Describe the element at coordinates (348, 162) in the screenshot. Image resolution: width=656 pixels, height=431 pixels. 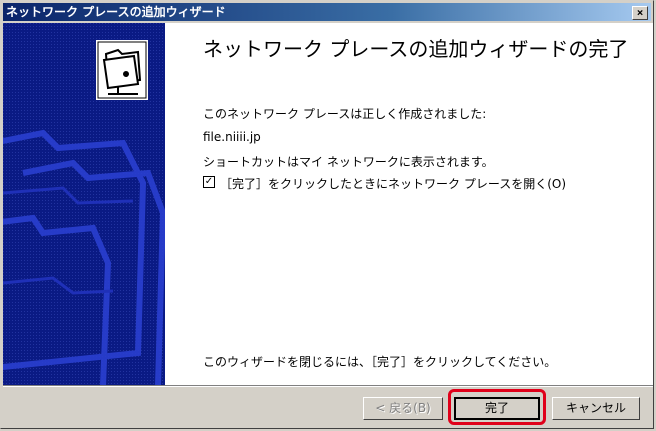
I see `shortcut-message: ショートカットはマイ ネットワークに表示されます。` at that location.